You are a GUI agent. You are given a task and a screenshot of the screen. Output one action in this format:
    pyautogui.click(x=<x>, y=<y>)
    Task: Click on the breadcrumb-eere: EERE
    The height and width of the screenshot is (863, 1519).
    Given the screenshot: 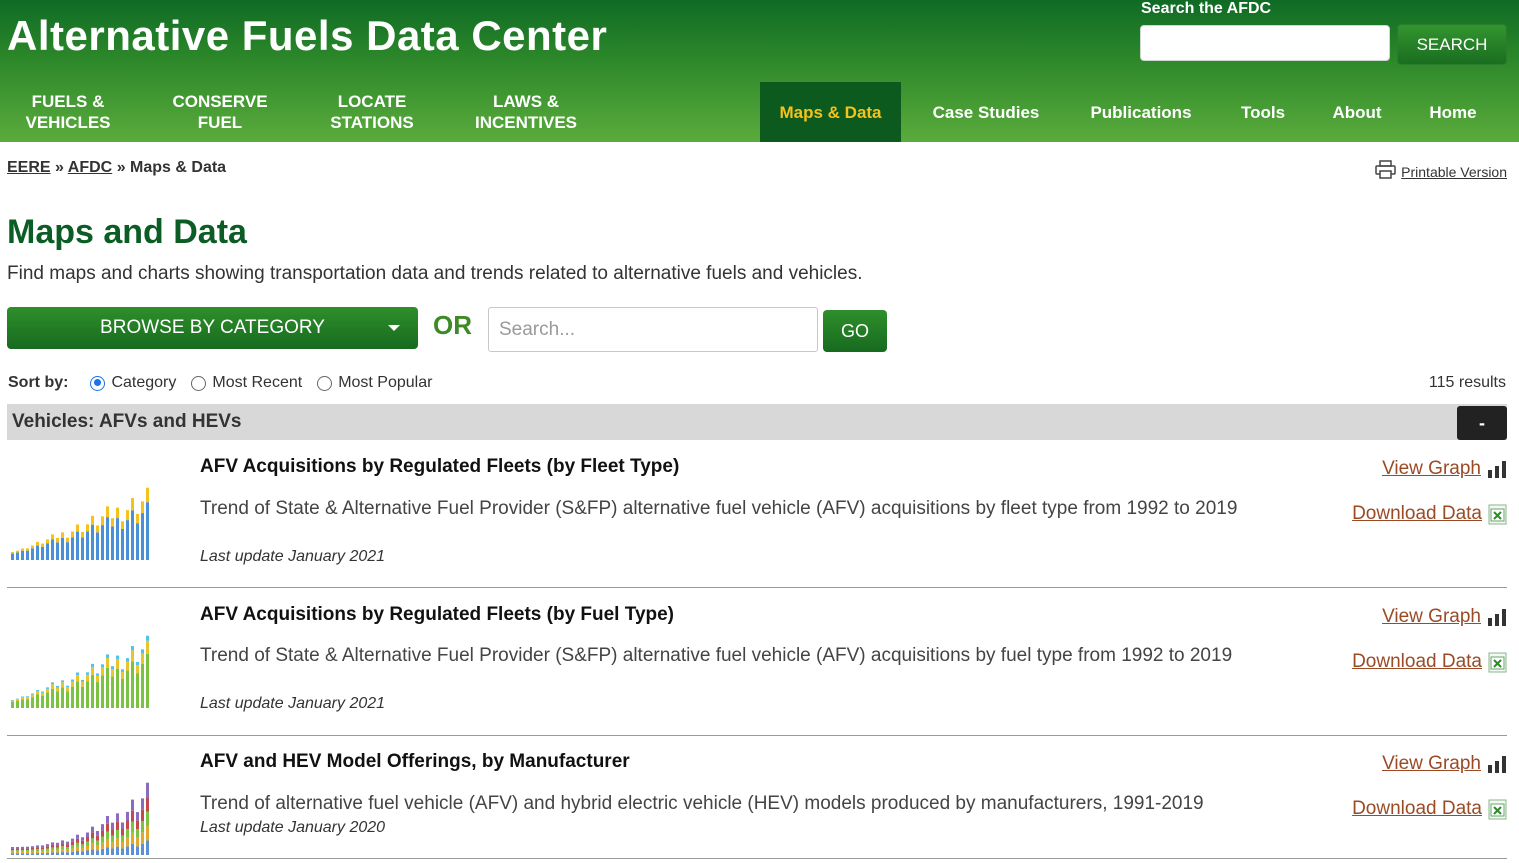 What is the action you would take?
    pyautogui.click(x=29, y=167)
    